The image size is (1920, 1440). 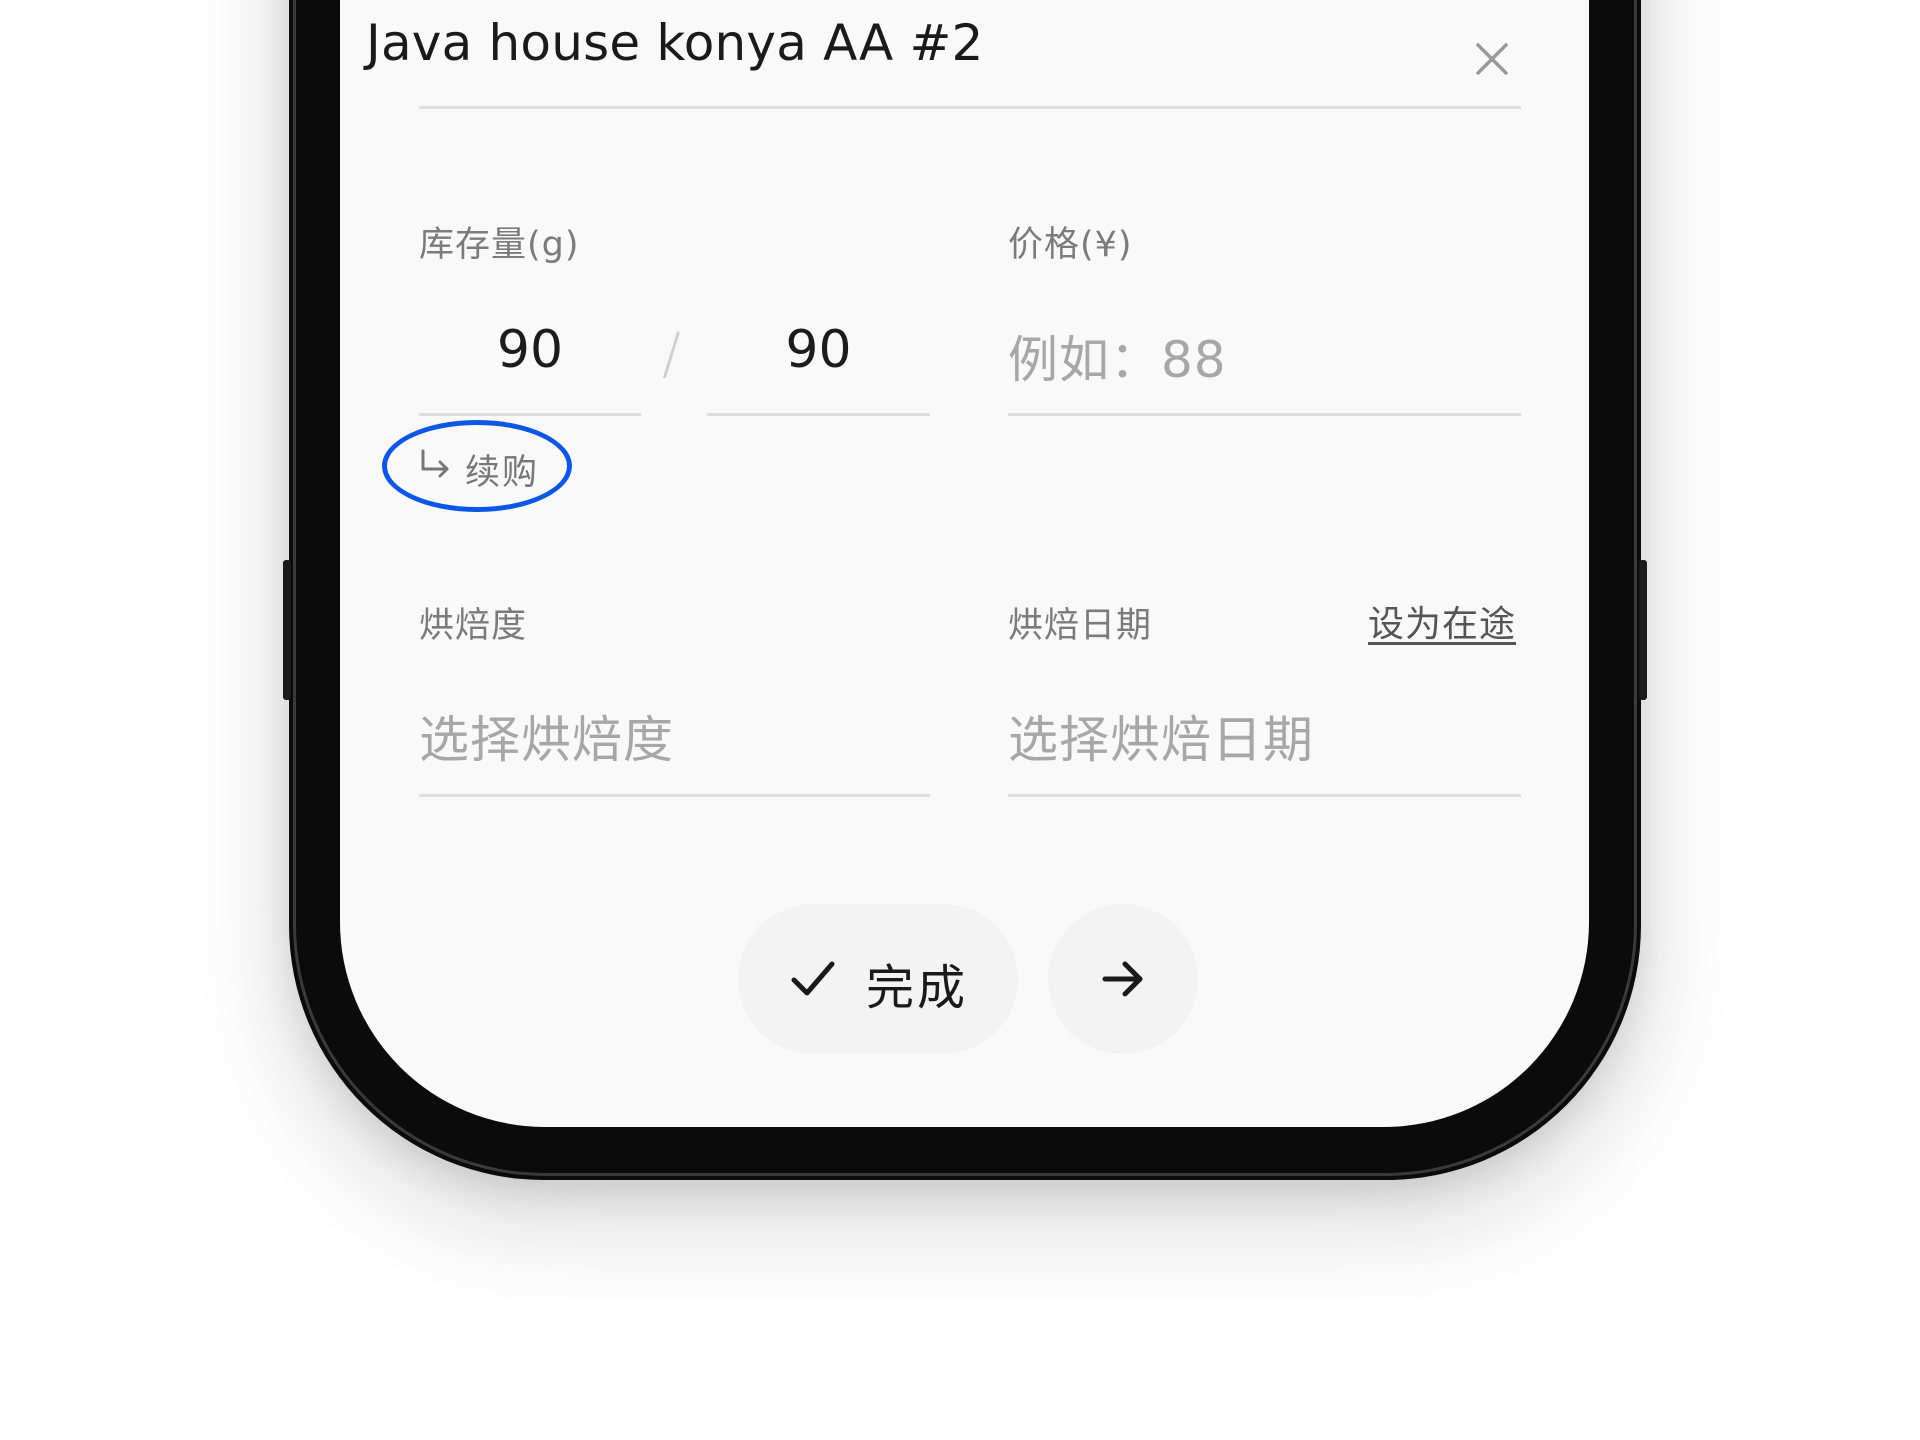 I want to click on price-input: 例如：88, so click(x=1117, y=356).